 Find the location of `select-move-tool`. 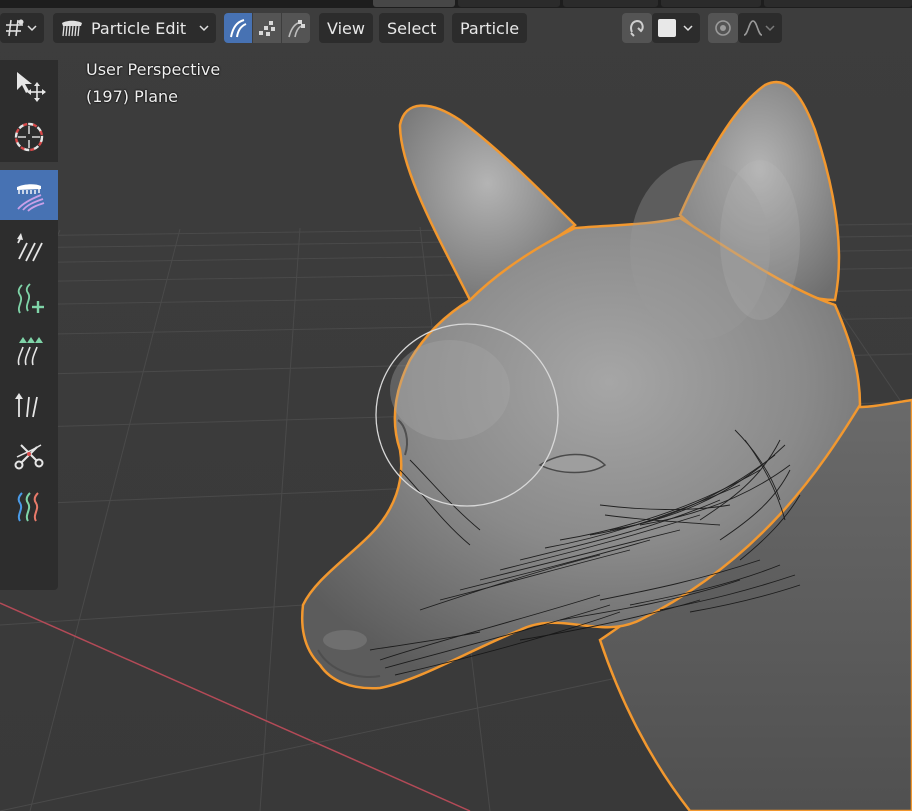

select-move-tool is located at coordinates (29, 85).